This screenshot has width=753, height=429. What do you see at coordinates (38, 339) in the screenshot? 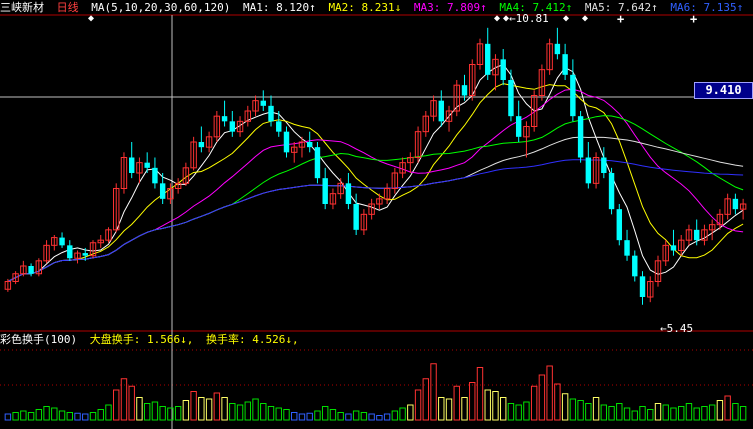
I see `volume-indicator-name: 彩色换手(100)` at bounding box center [38, 339].